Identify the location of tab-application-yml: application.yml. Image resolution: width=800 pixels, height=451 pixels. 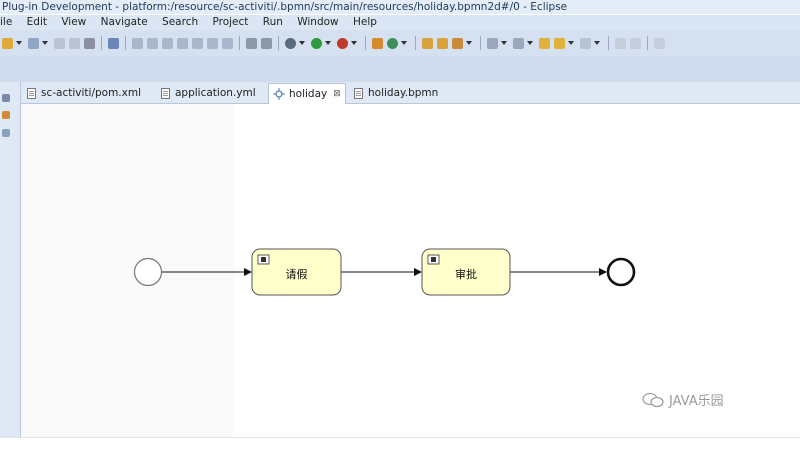
(208, 93).